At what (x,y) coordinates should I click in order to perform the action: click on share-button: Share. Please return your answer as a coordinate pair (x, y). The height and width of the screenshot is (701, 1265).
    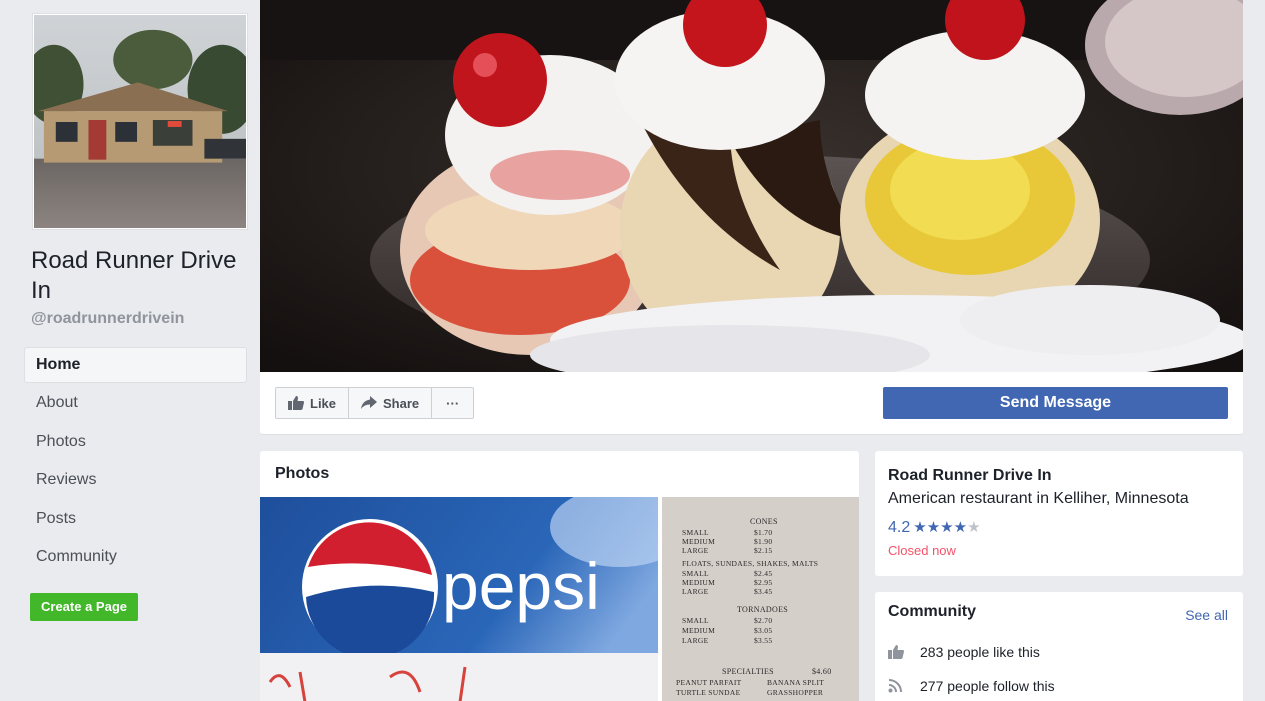
    Looking at the image, I should click on (391, 403).